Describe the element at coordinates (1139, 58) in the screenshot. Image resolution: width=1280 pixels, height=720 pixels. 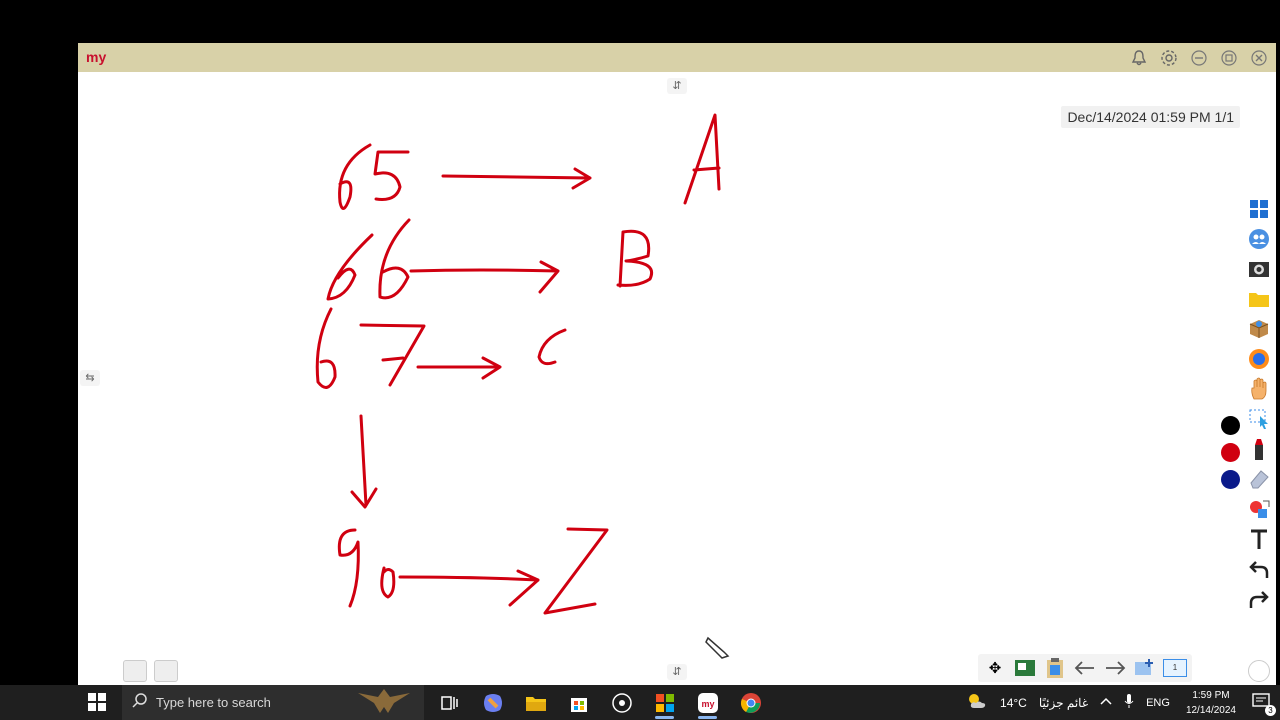
I see `bell-icon` at that location.